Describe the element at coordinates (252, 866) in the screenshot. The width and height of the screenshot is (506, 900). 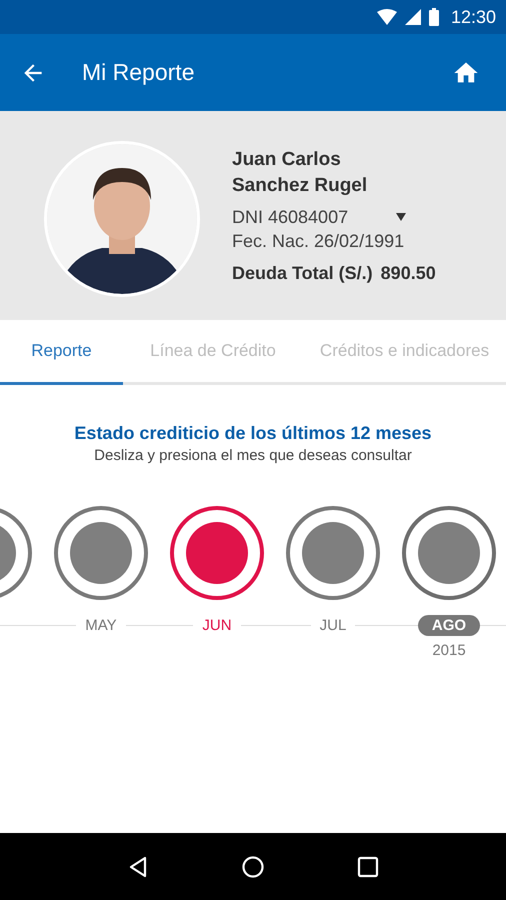
I see `home-nav-icon` at that location.